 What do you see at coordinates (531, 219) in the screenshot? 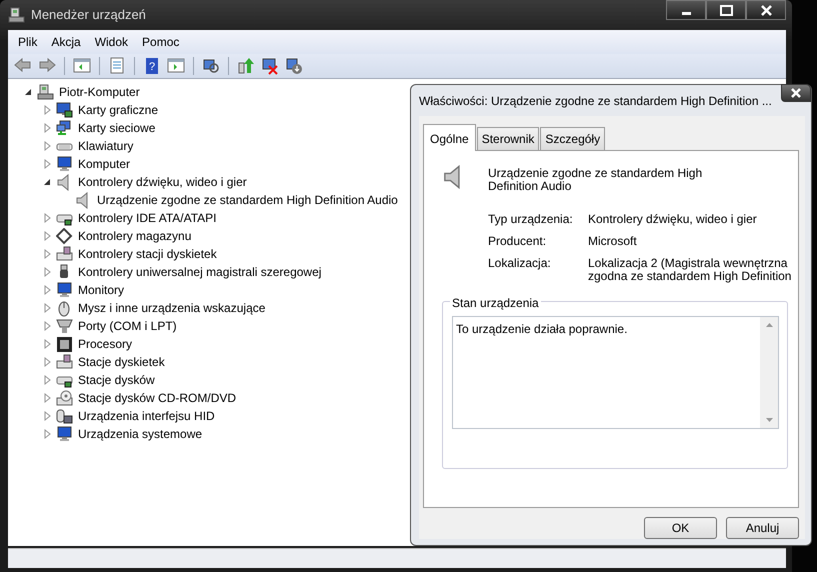
I see `property-label: Typ urządzenia:` at bounding box center [531, 219].